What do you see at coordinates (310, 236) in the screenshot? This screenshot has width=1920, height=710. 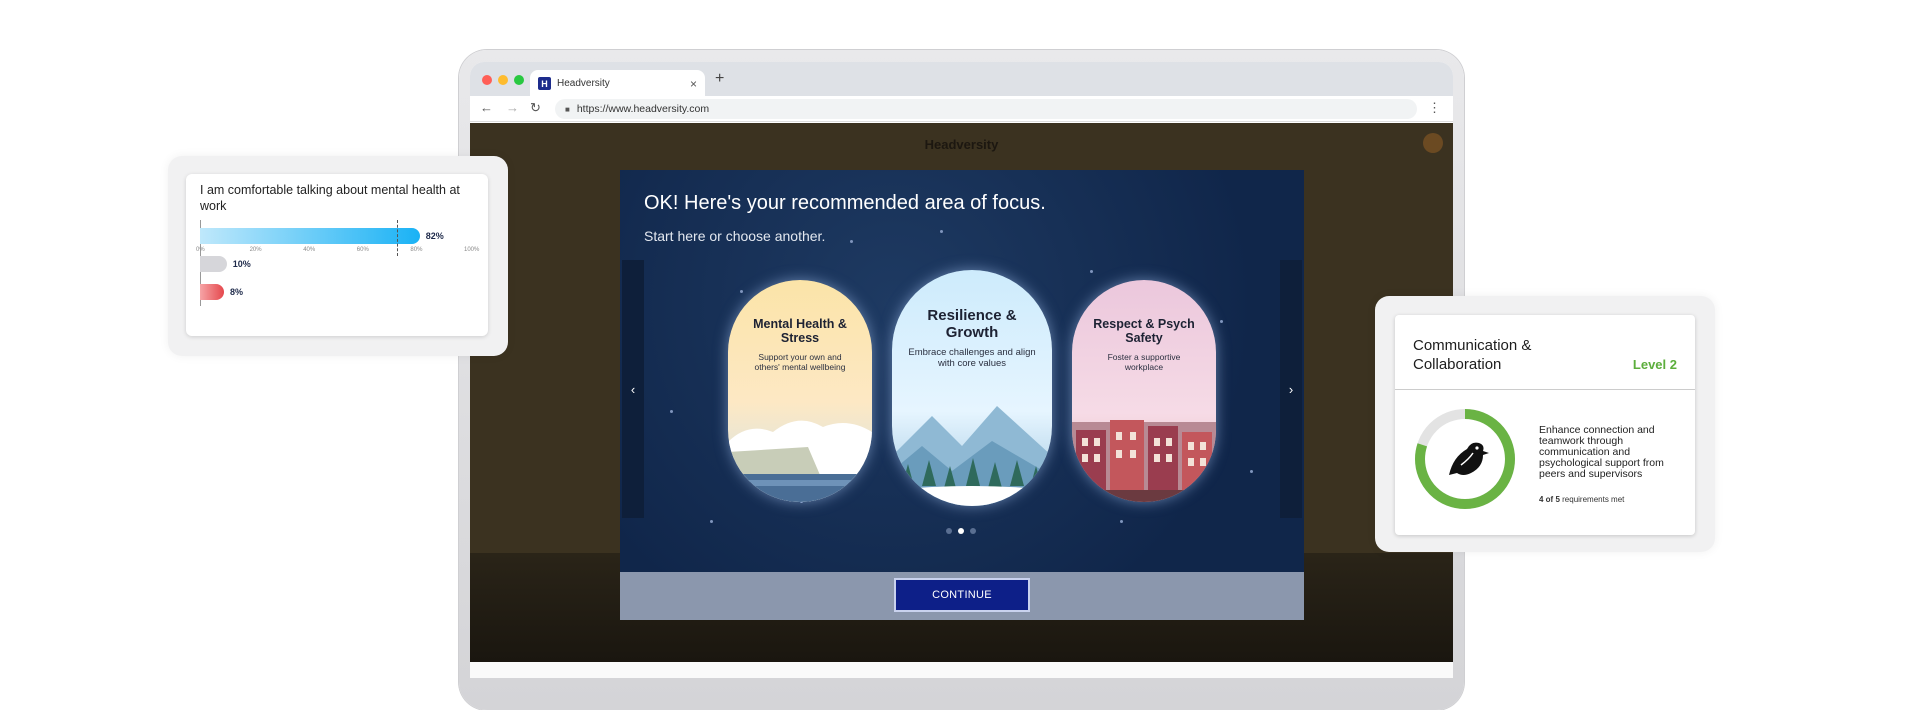 I see `result-bar-agree` at bounding box center [310, 236].